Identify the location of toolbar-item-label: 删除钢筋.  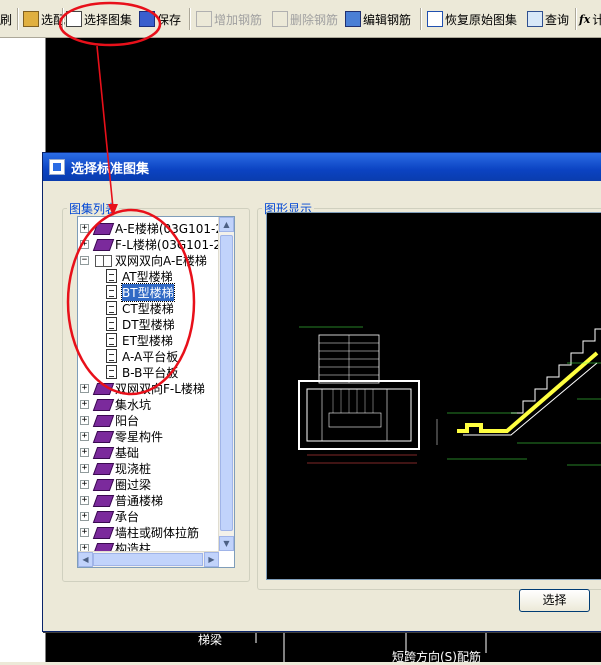
(314, 19).